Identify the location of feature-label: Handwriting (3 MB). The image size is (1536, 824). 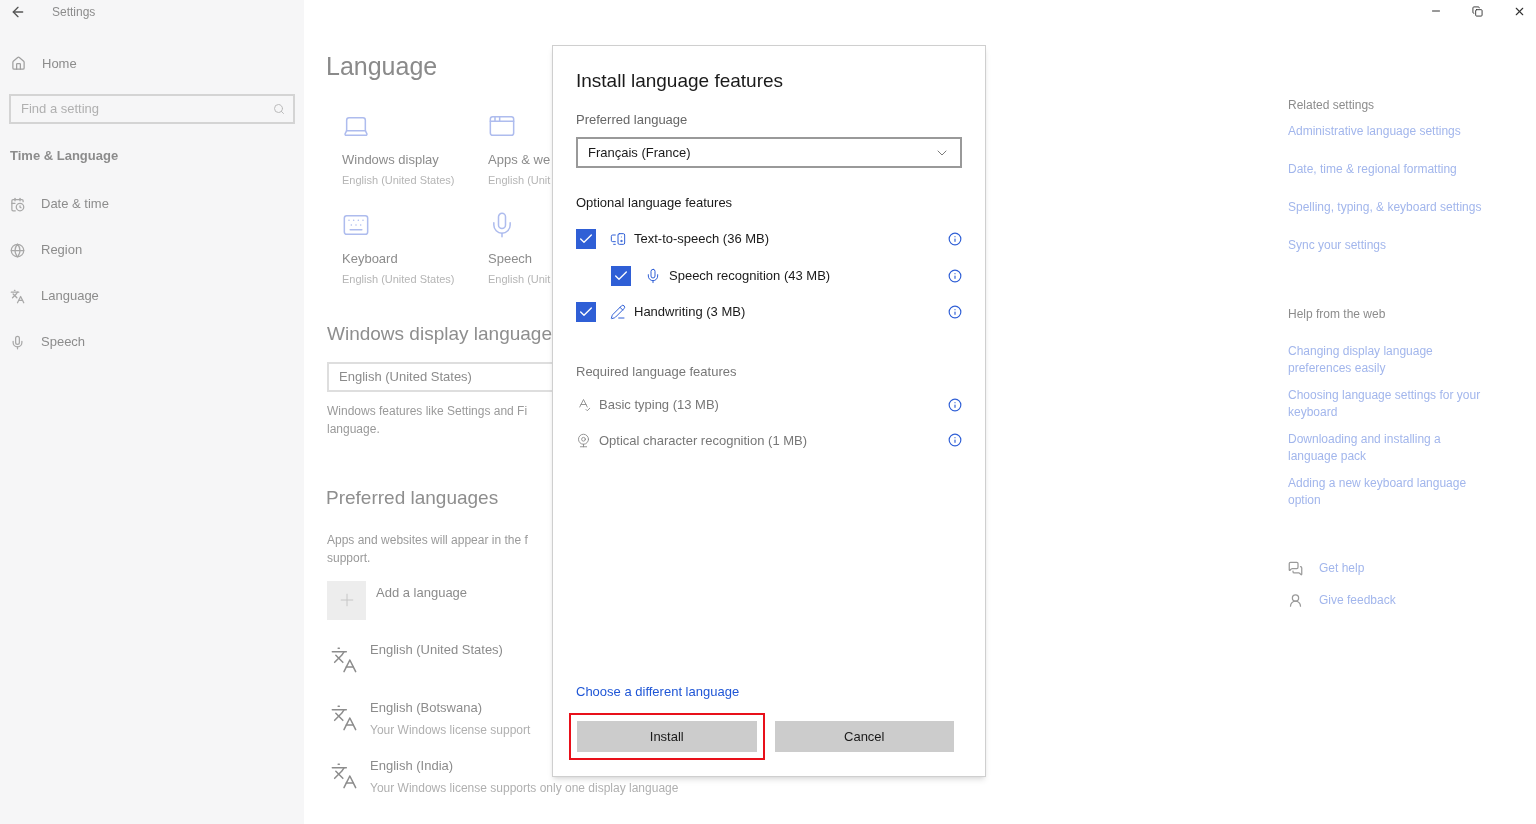
(690, 311).